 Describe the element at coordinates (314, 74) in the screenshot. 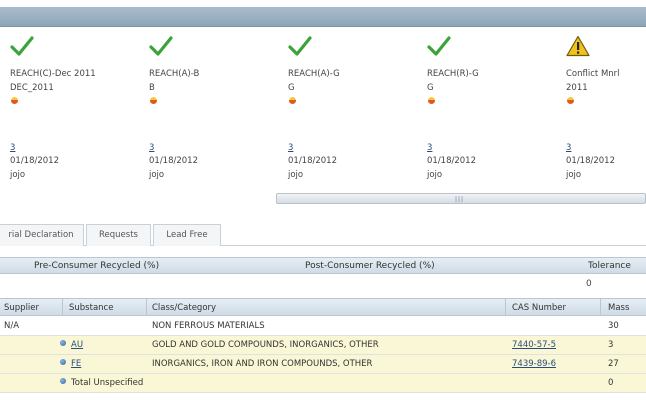

I see `card-regulation-name: REACH(A)-G` at that location.